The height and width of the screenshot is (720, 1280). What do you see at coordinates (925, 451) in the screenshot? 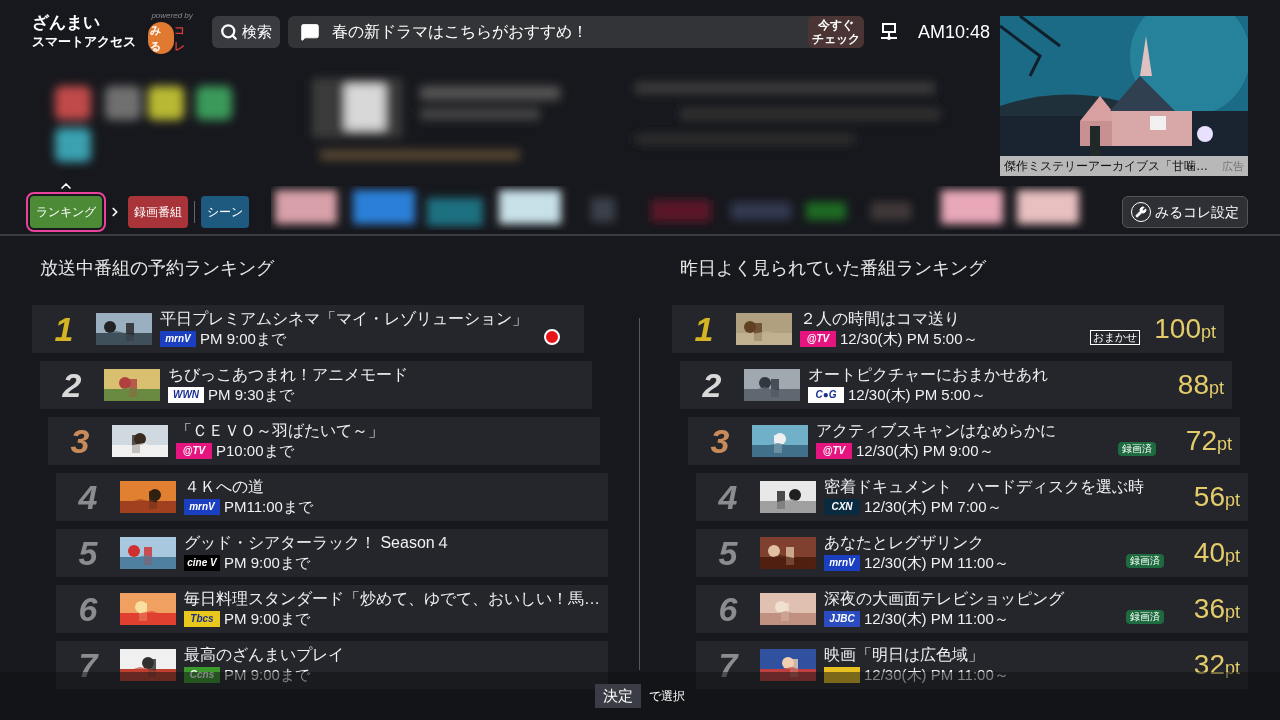
I see `broadcast-time: 12/30(木) PM 9:00～` at bounding box center [925, 451].